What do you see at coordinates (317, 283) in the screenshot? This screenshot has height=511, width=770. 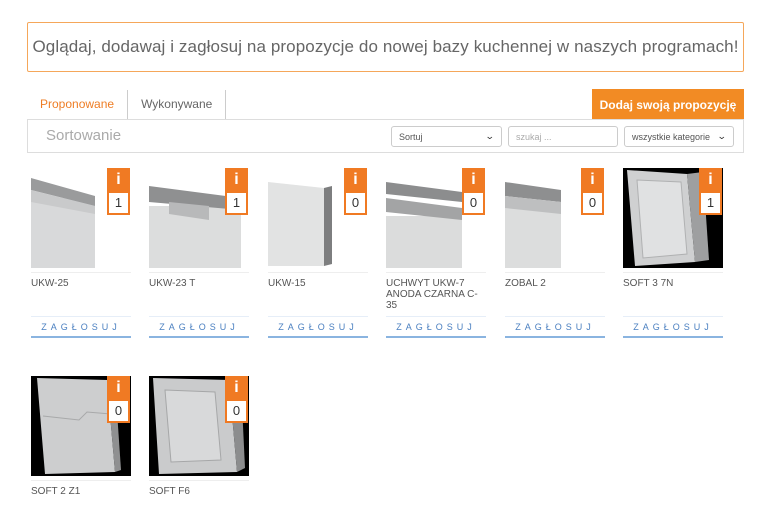 I see `product-name: UKW-15` at bounding box center [317, 283].